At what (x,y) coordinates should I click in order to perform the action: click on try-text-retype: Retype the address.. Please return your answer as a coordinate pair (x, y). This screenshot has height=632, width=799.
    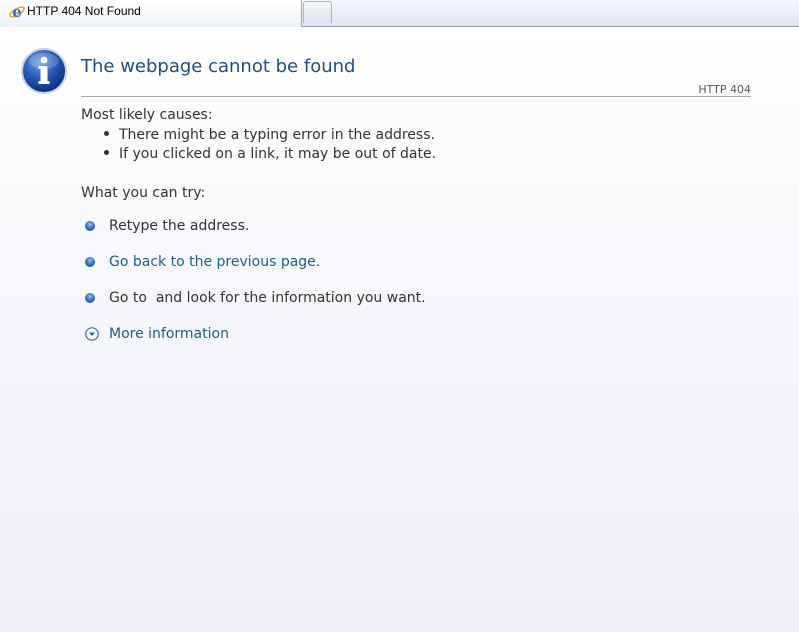
    Looking at the image, I should click on (179, 226).